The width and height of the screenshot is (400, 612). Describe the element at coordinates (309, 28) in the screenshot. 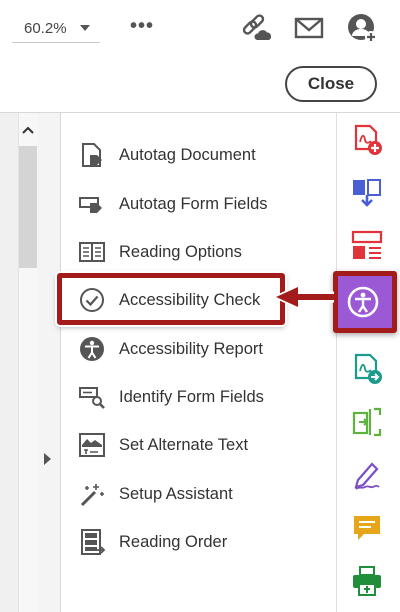

I see `email-icon` at that location.